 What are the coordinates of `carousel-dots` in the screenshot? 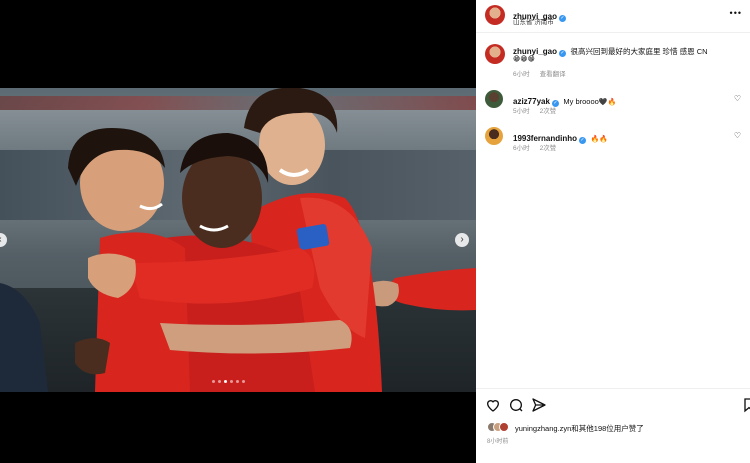 It's located at (228, 381).